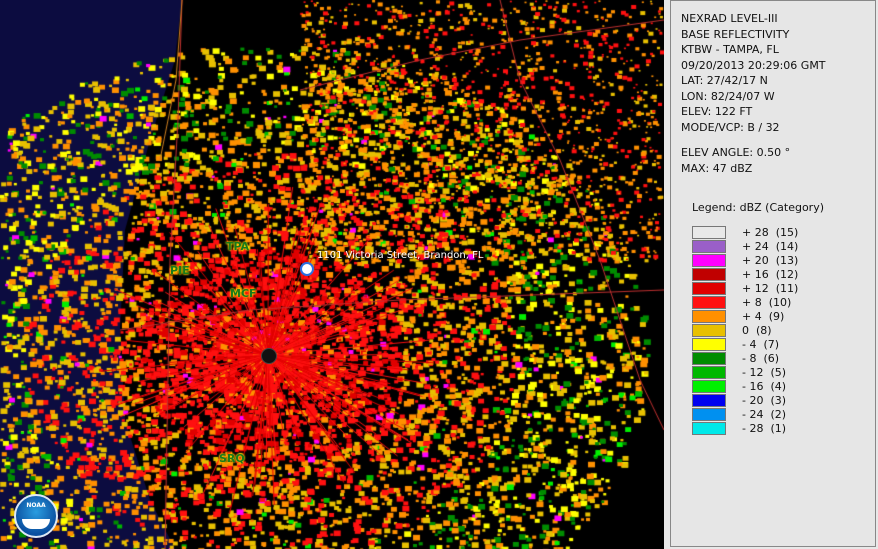 This screenshot has height=549, width=878. What do you see at coordinates (770, 246) in the screenshot?
I see `legend-label: + 24 (14)` at bounding box center [770, 246].